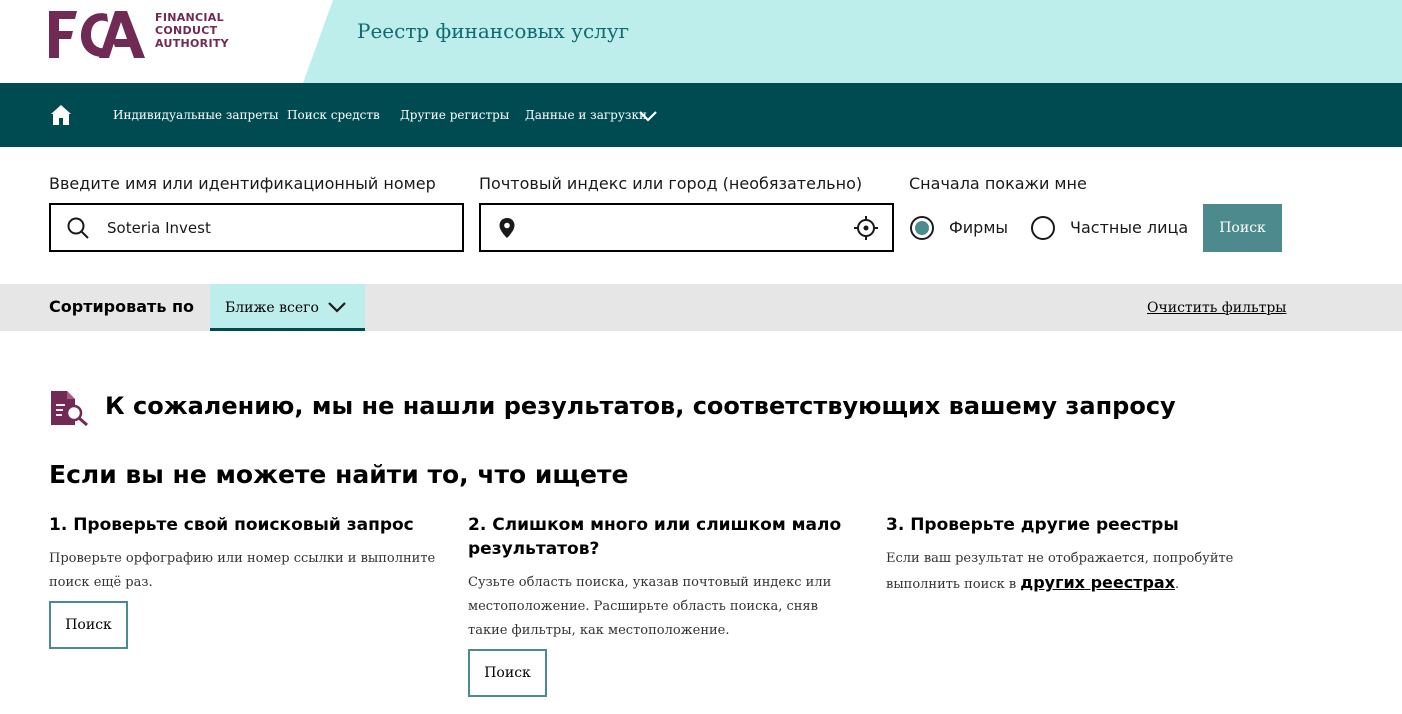  I want to click on other-registers-link: других реестрах, so click(1097, 582).